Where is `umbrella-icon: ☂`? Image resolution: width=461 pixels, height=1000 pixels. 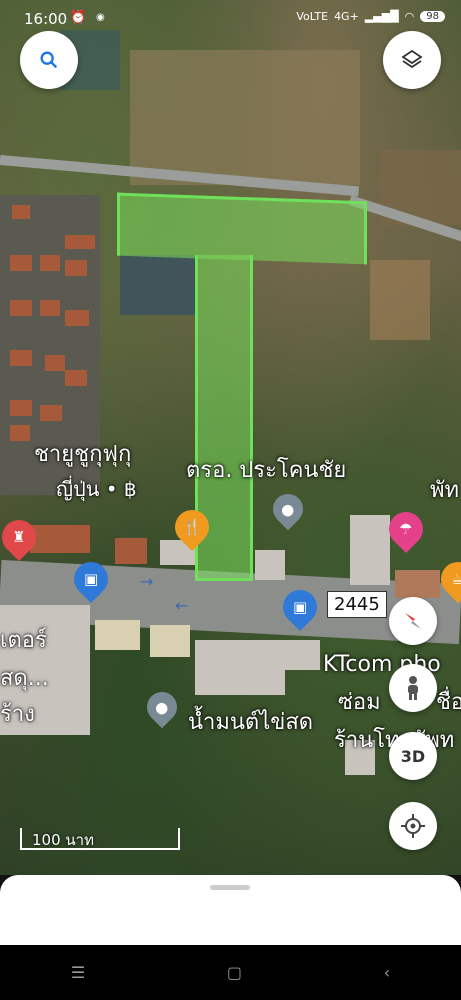
umbrella-icon: ☂ is located at coordinates (406, 529).